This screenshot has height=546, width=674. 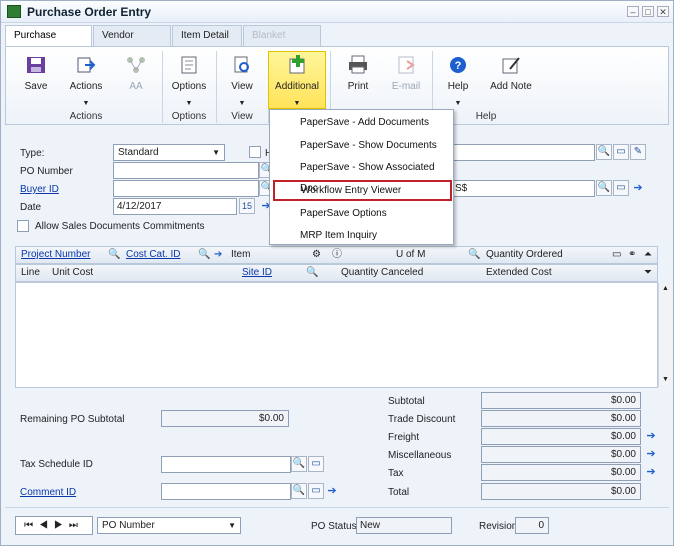 What do you see at coordinates (316, 255) in the screenshot?
I see `gear-icon: ⚙` at bounding box center [316, 255].